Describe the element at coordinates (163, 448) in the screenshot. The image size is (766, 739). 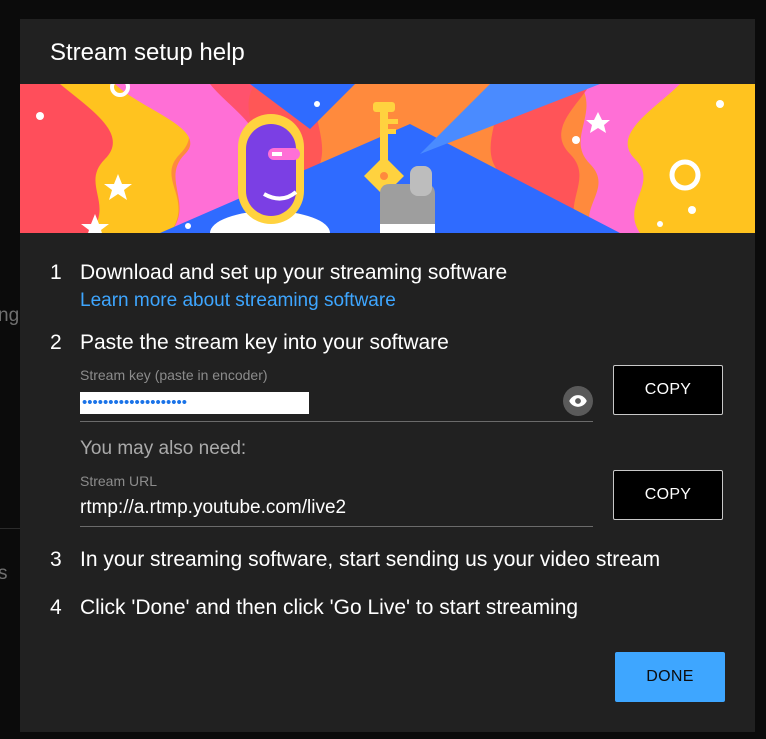
I see `also-need-text: You may also need:` at that location.